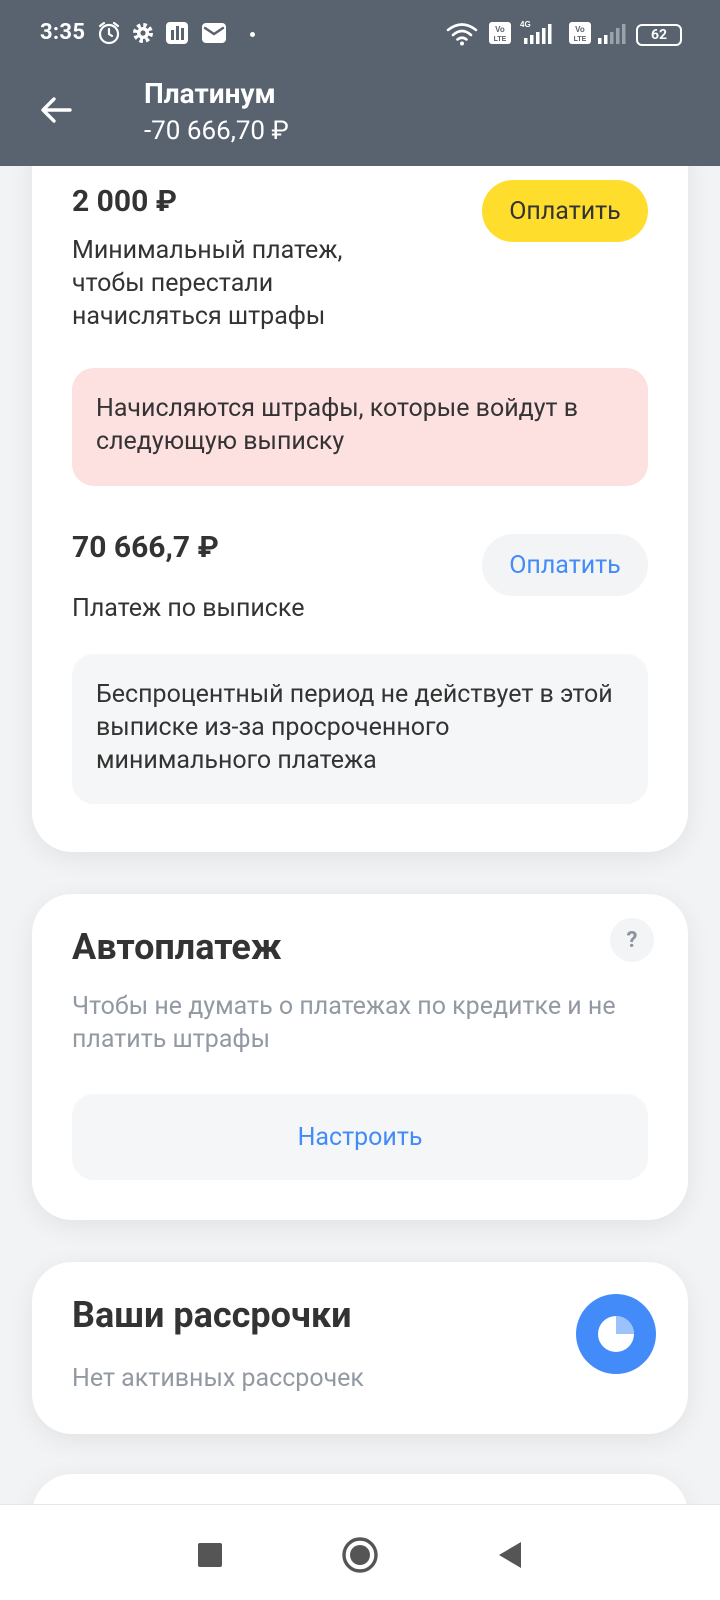 The width and height of the screenshot is (720, 1600). What do you see at coordinates (210, 93) in the screenshot?
I see `card-name: Платинум` at bounding box center [210, 93].